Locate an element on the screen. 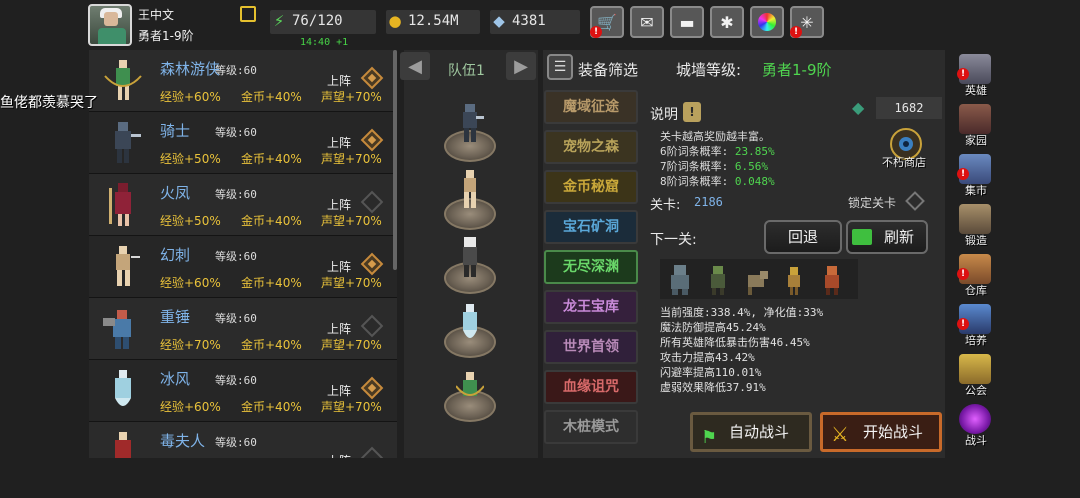 Image resolution: width=1080 pixels, height=498 pixels. player-avatar is located at coordinates (110, 25).